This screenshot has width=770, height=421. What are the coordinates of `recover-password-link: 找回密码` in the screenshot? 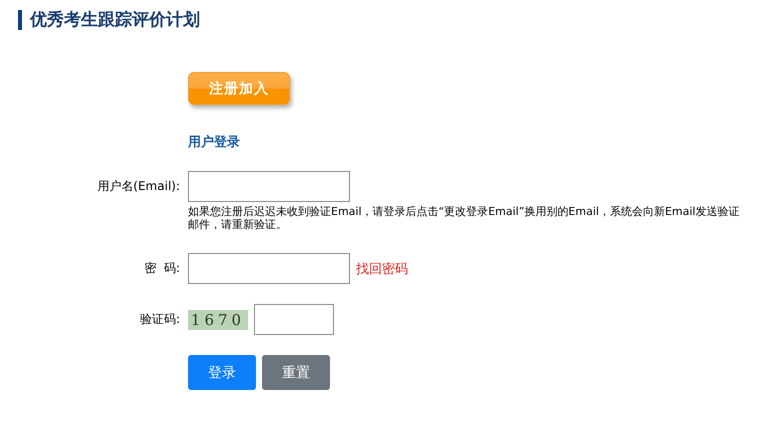 It's located at (382, 269).